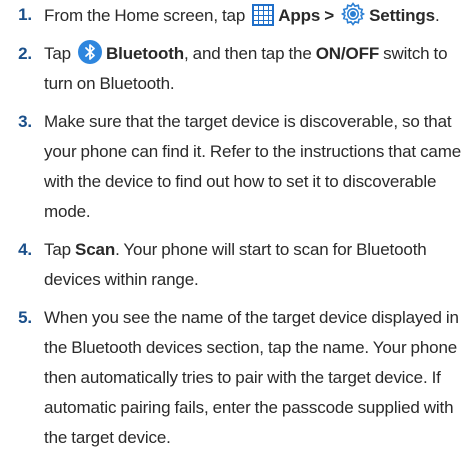  I want to click on step-number: 1., so click(25, 14).